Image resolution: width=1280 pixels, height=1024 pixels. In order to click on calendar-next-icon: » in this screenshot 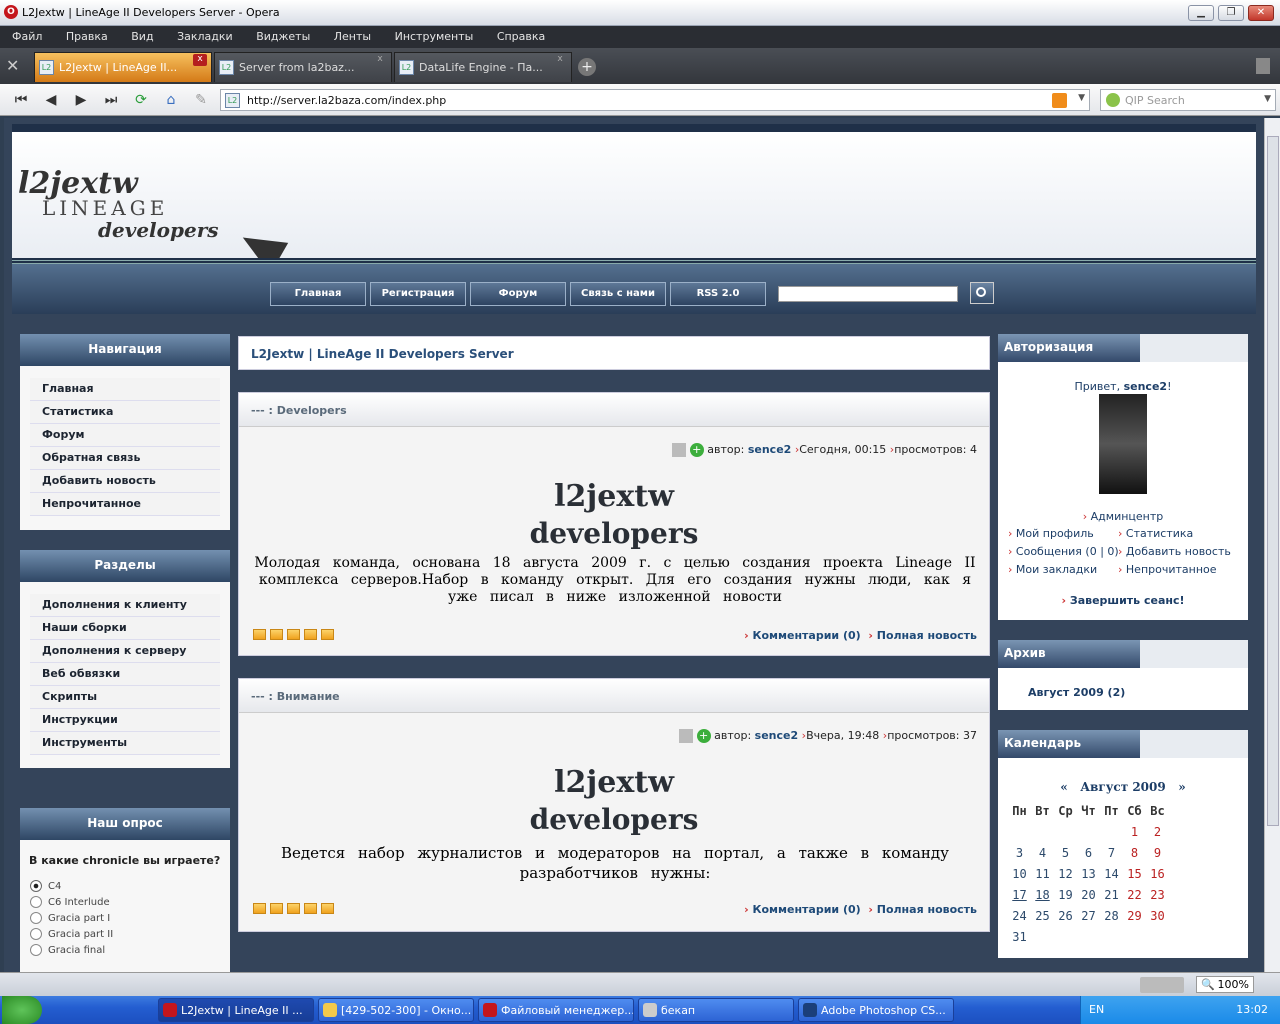, I will do `click(1182, 787)`.